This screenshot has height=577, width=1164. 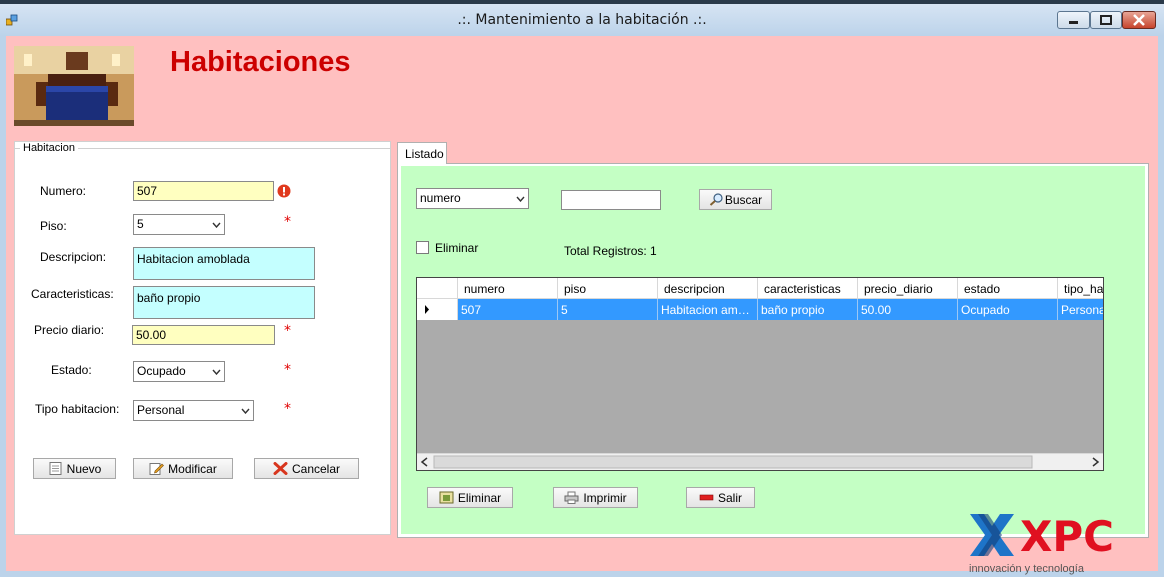 What do you see at coordinates (77, 409) in the screenshot?
I see `tipo-label: Tipo habitacion:` at bounding box center [77, 409].